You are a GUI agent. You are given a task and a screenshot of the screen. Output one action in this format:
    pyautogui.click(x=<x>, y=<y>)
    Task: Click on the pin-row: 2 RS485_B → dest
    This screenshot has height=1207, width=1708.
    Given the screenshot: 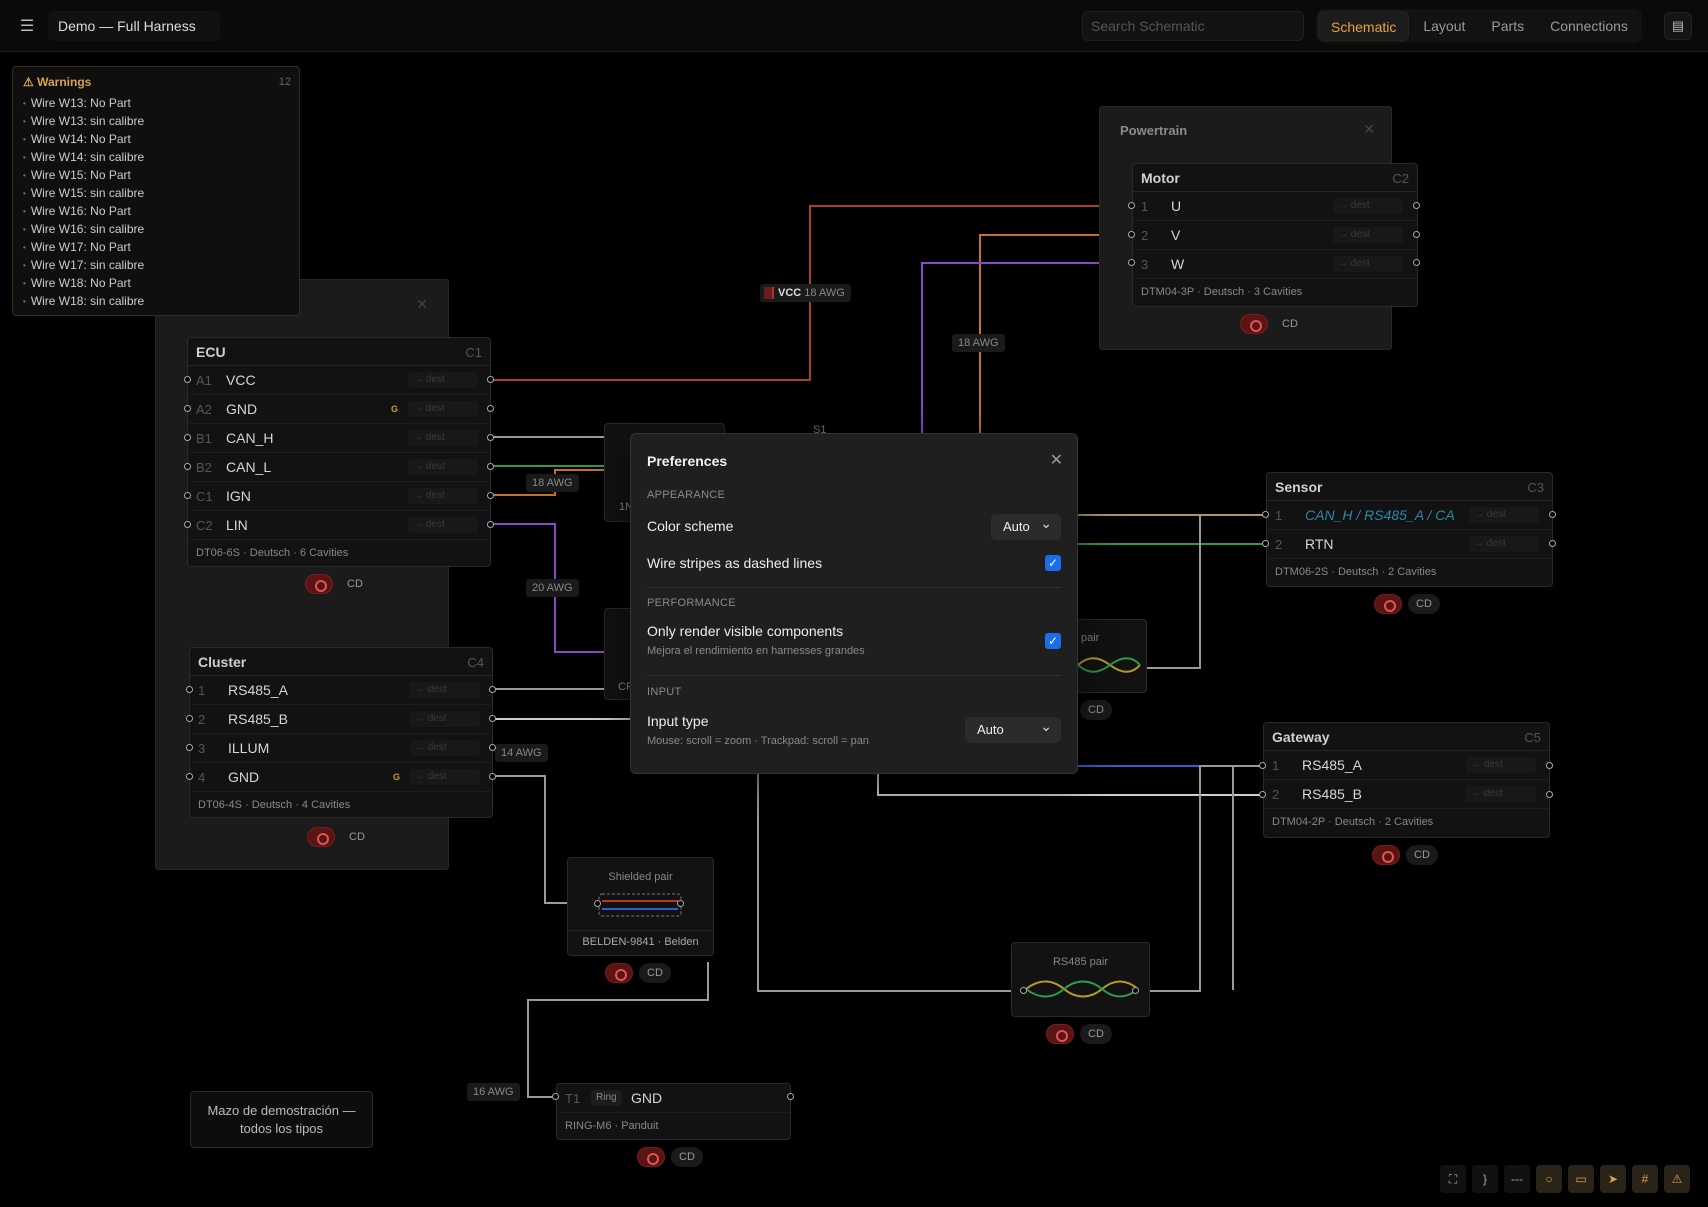 What is the action you would take?
    pyautogui.click(x=1406, y=794)
    